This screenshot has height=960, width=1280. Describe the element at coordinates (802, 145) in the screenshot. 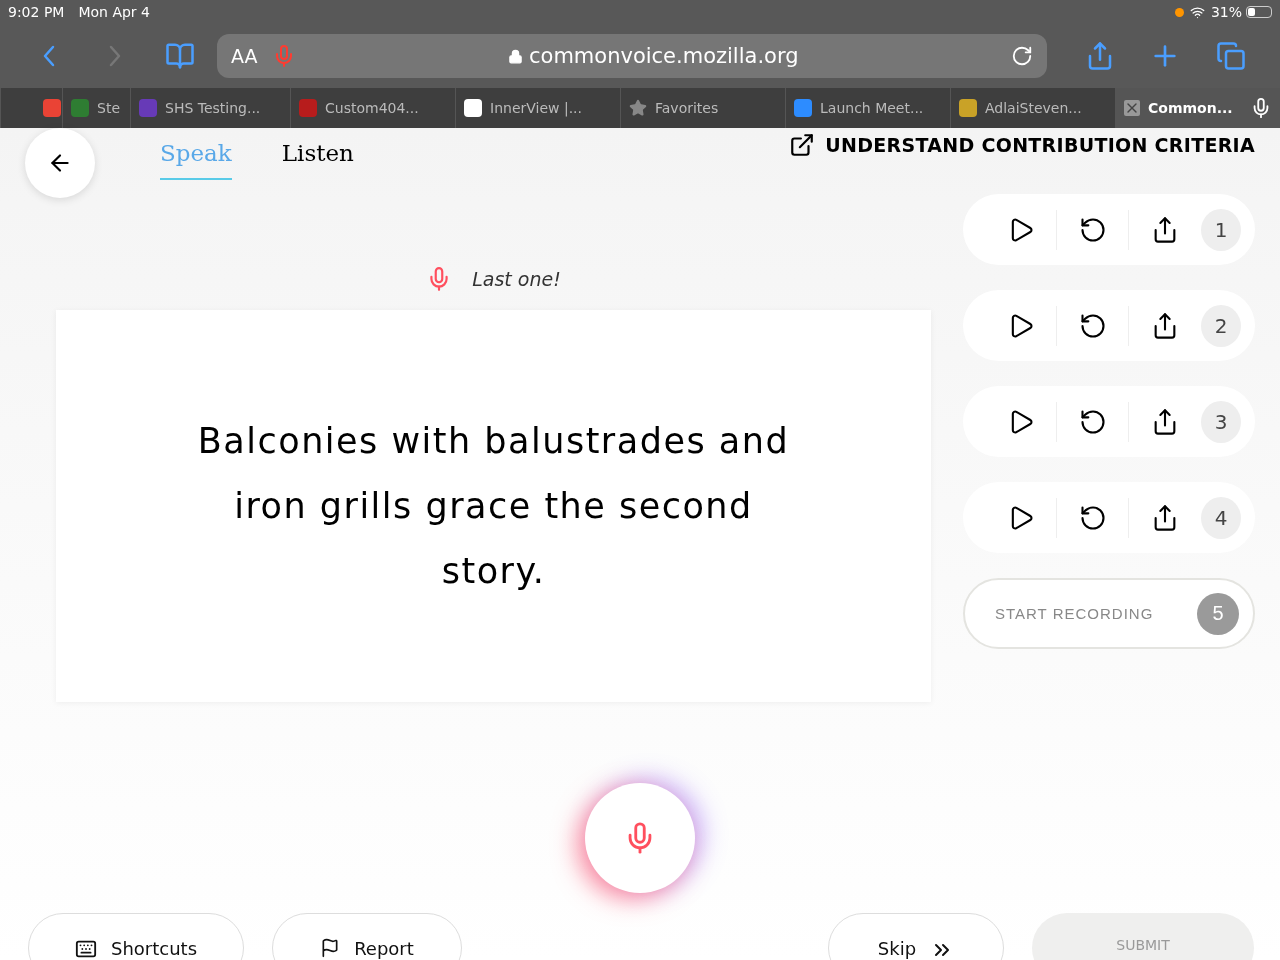

I see `external-link-icon` at that location.